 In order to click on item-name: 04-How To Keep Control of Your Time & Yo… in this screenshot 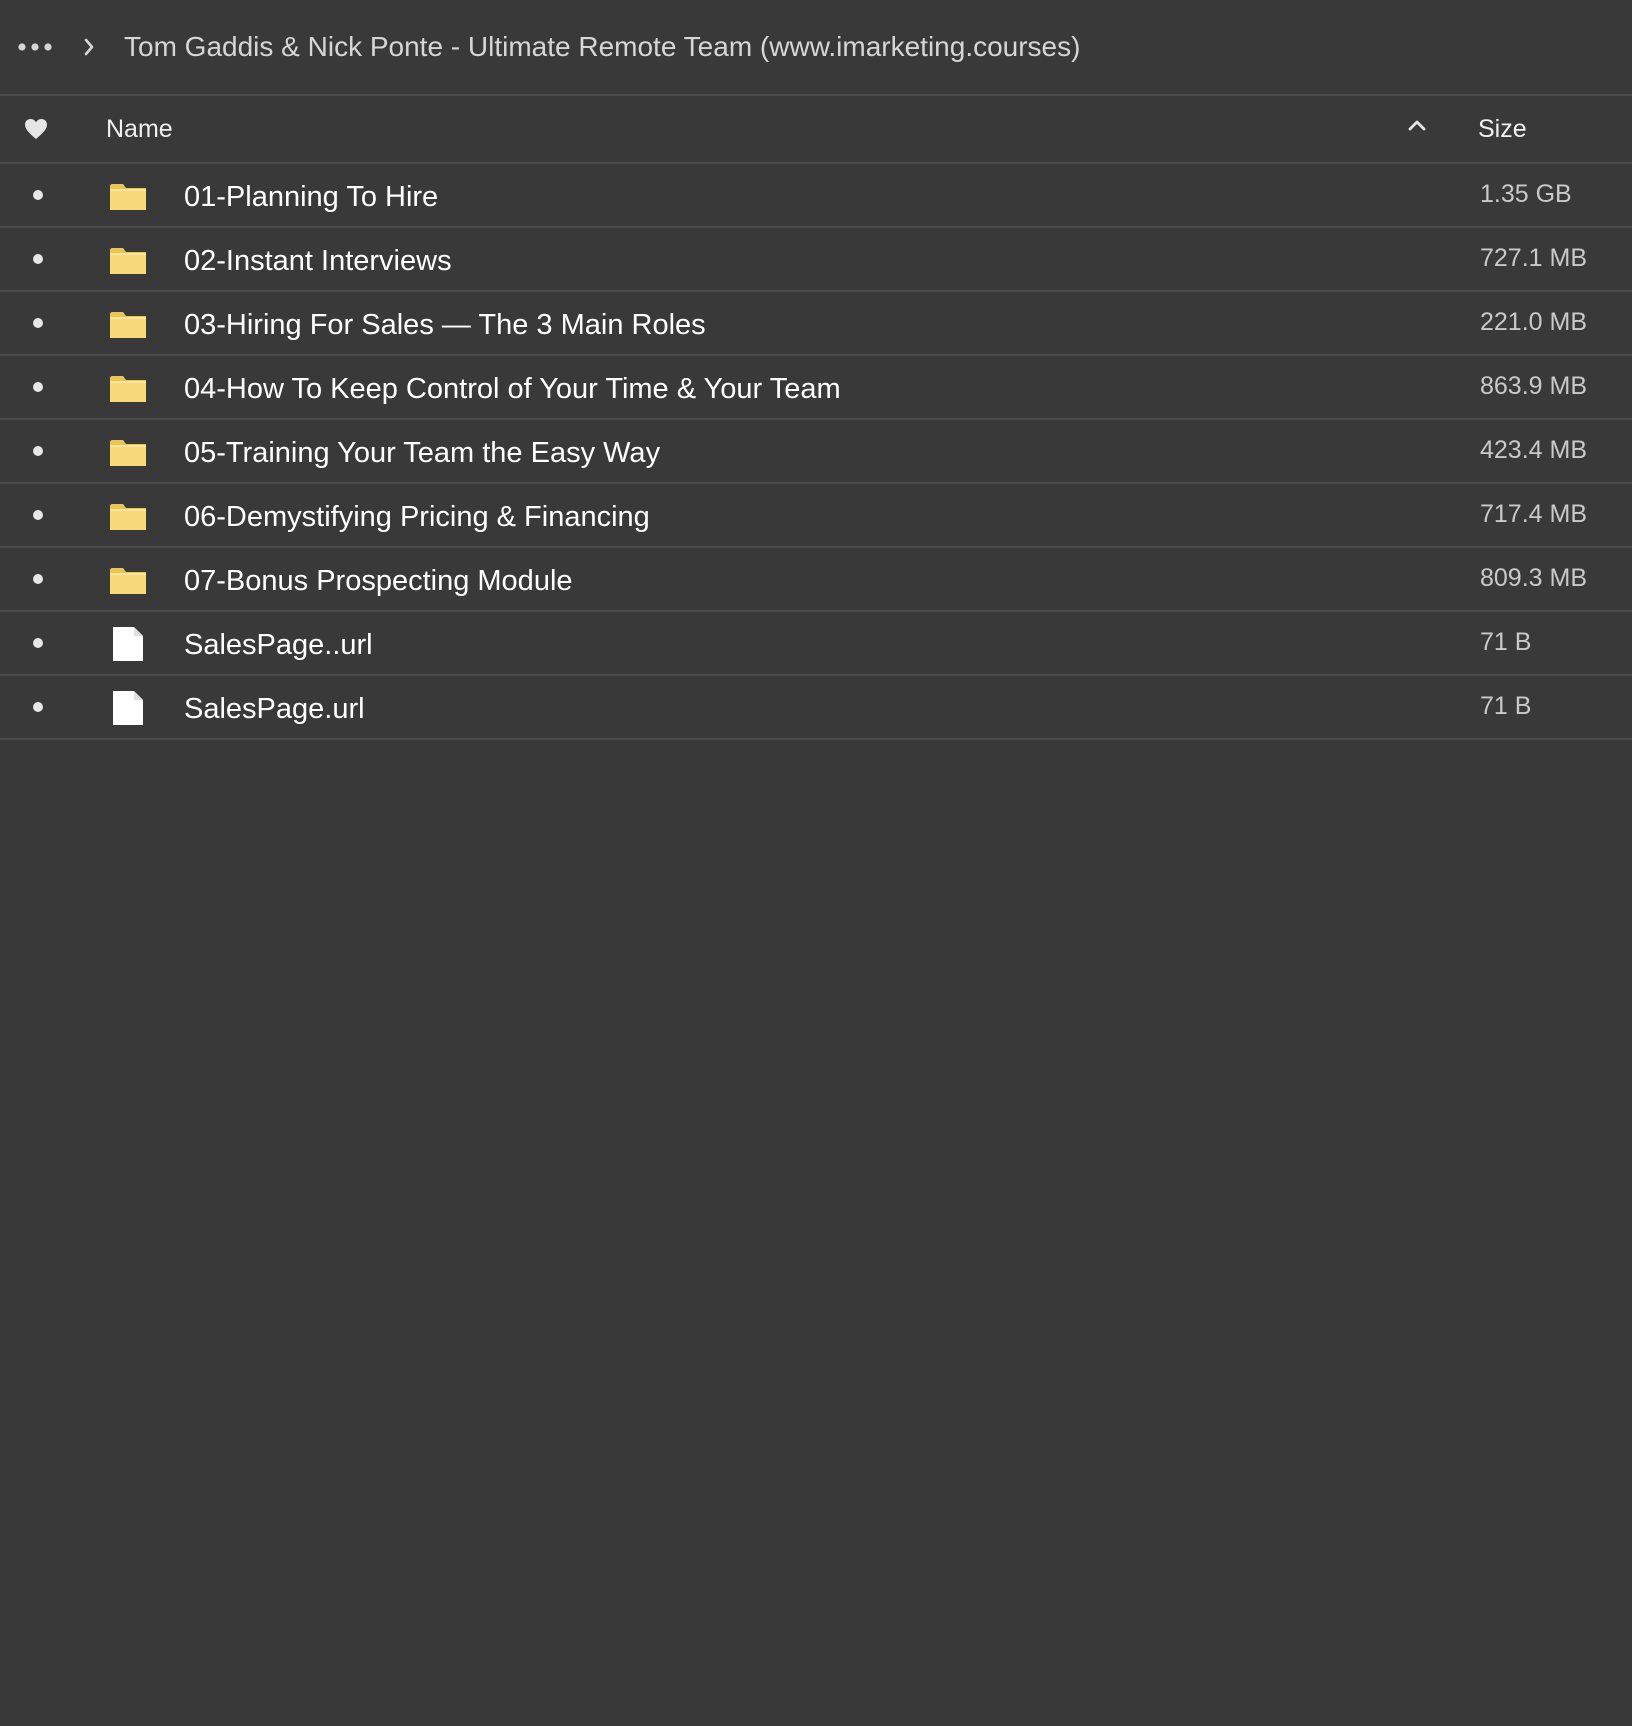, I will do `click(512, 388)`.